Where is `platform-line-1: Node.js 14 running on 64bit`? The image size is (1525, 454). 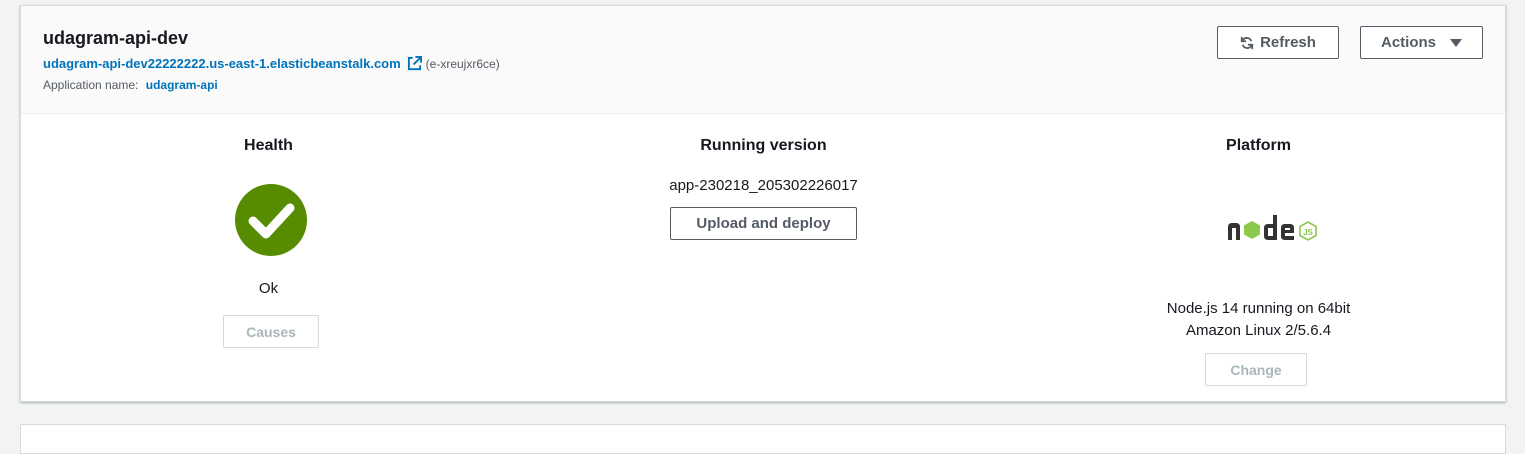
platform-line-1: Node.js 14 running on 64bit is located at coordinates (1258, 308).